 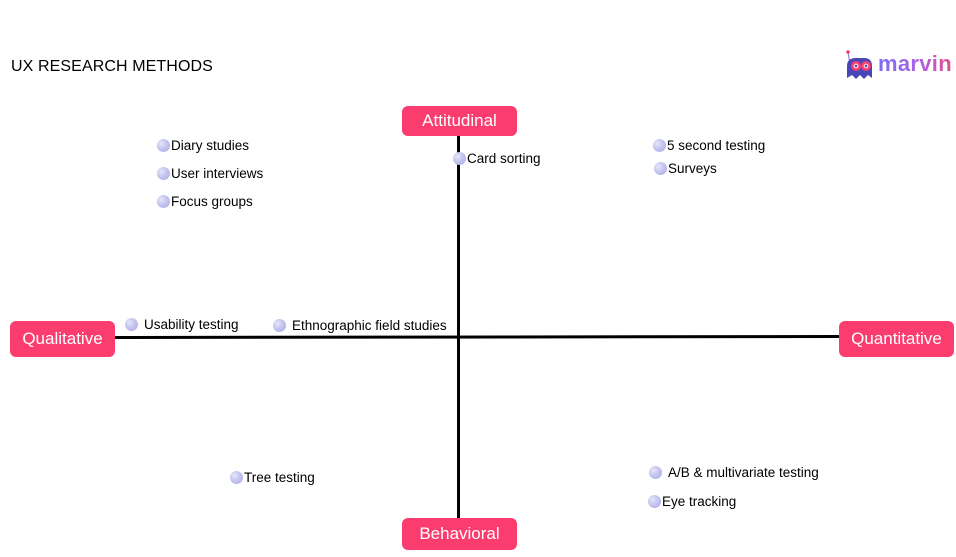 What do you see at coordinates (859, 64) in the screenshot?
I see `marvin-robot-logo-icon` at bounding box center [859, 64].